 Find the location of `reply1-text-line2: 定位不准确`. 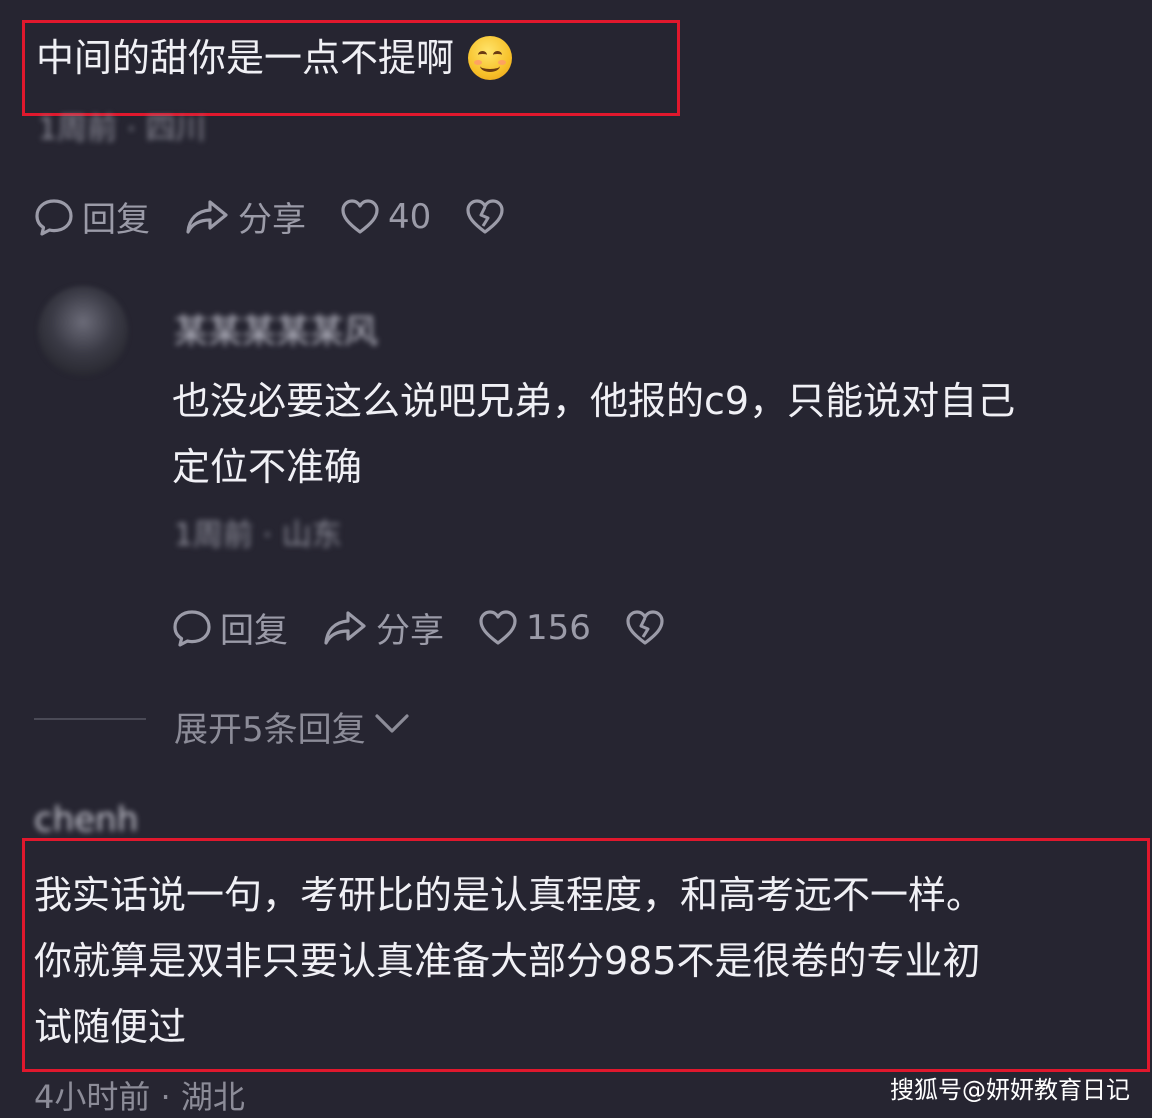

reply1-text-line2: 定位不准确 is located at coordinates (267, 467).